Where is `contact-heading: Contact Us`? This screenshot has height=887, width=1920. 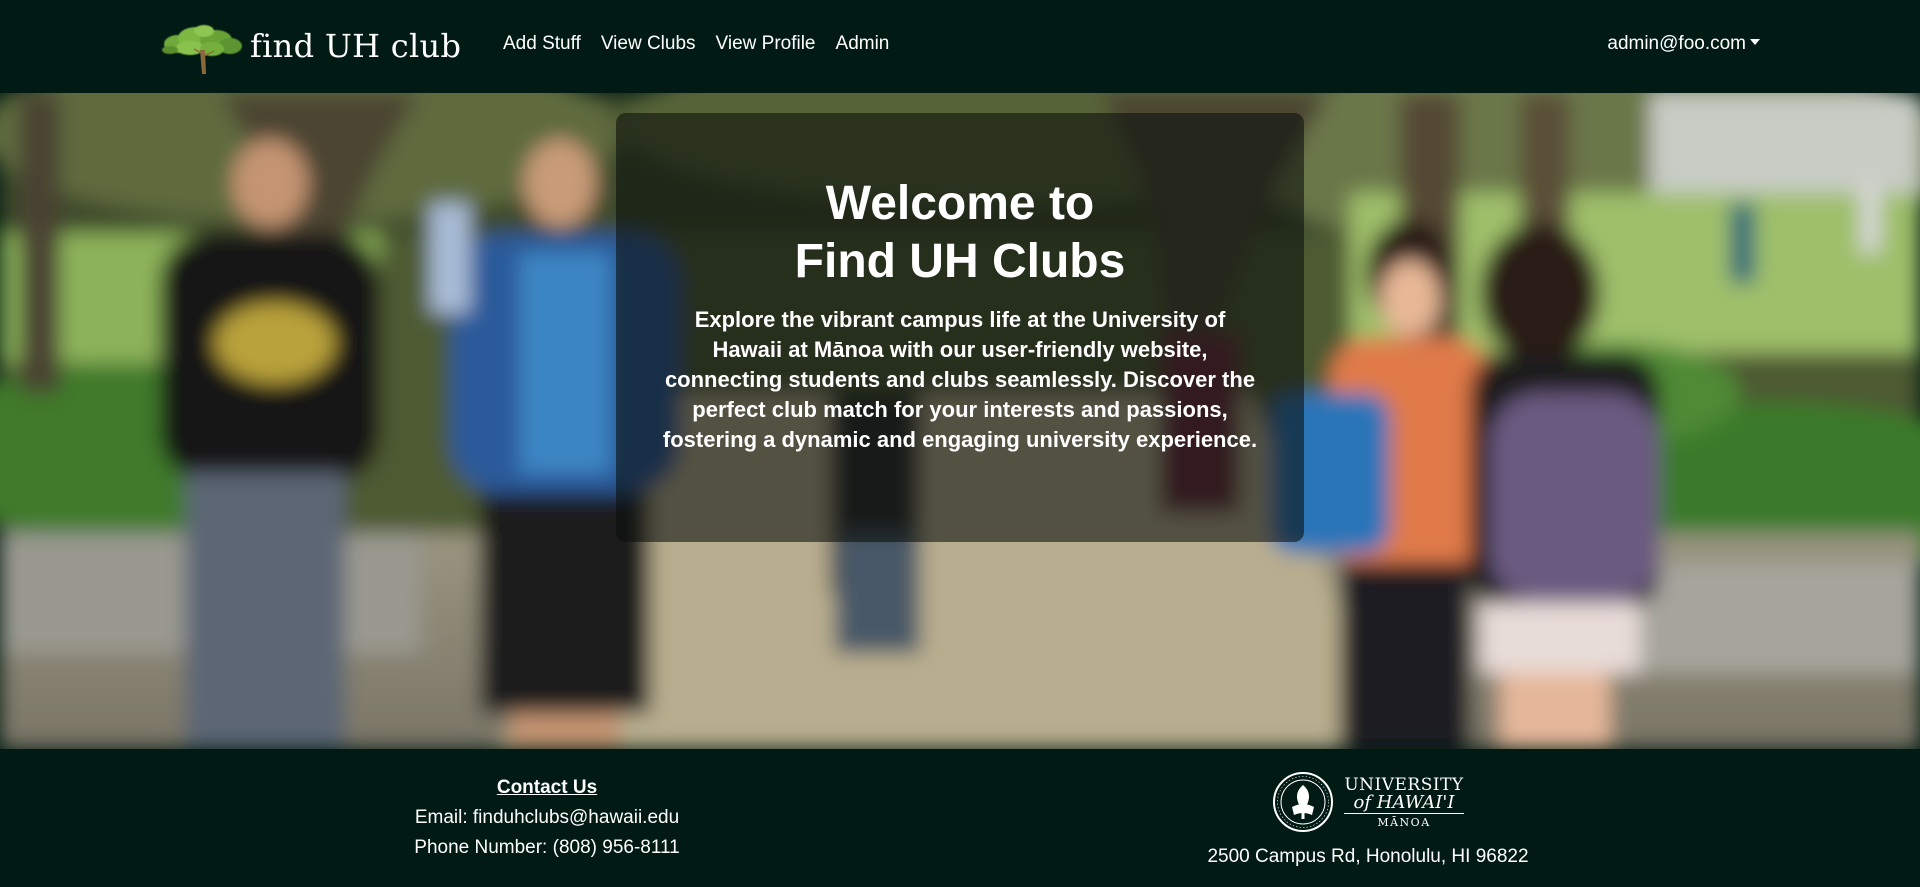 contact-heading: Contact Us is located at coordinates (547, 787).